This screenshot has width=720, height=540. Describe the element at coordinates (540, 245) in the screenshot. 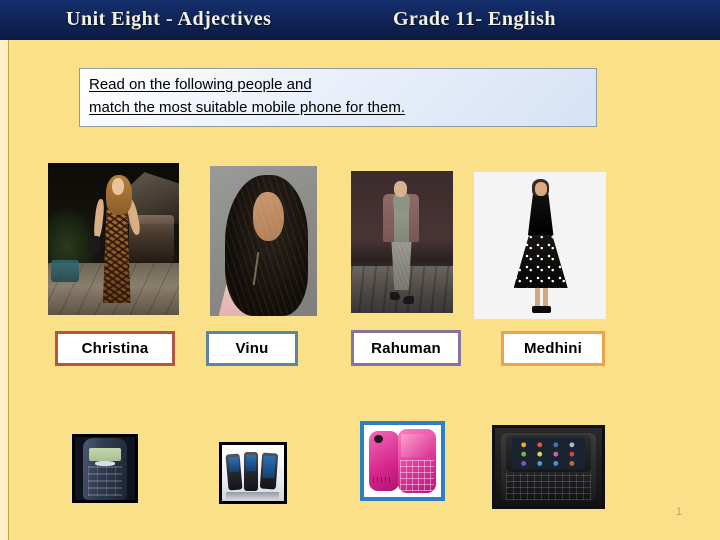

I see `photo-medhini` at that location.